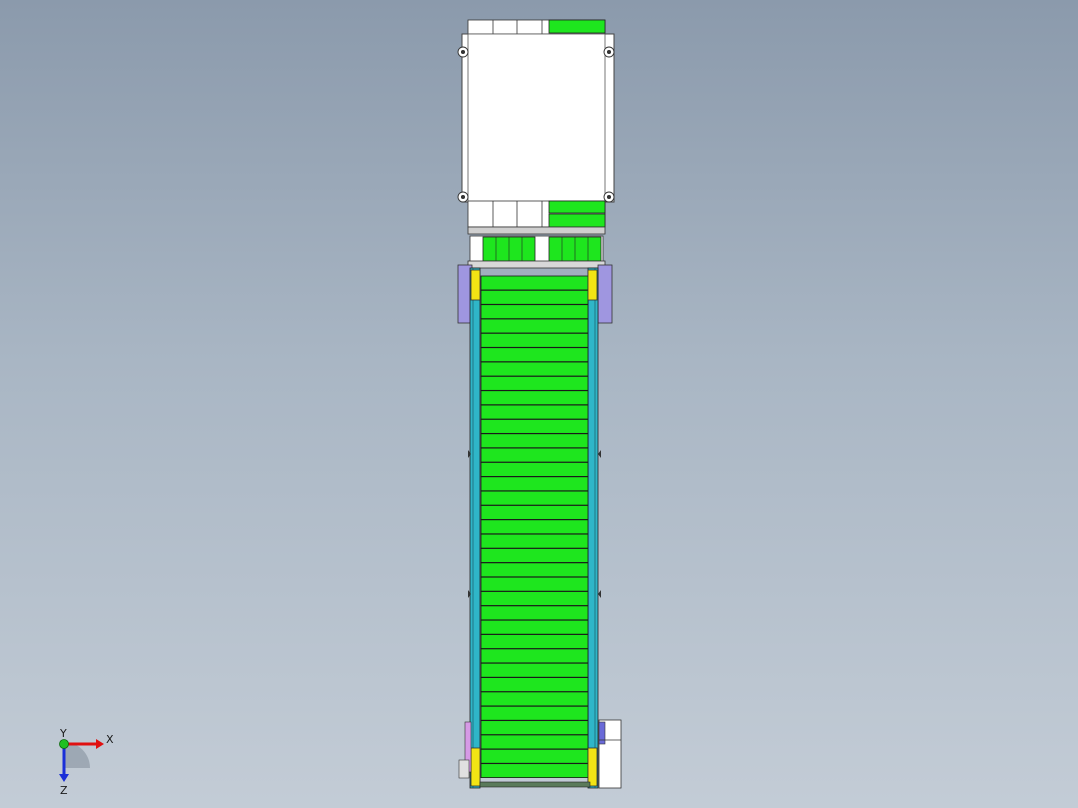 The width and height of the screenshot is (1078, 808). Describe the element at coordinates (86, 762) in the screenshot. I see `coordinate-triad-icon: X Y Z` at that location.